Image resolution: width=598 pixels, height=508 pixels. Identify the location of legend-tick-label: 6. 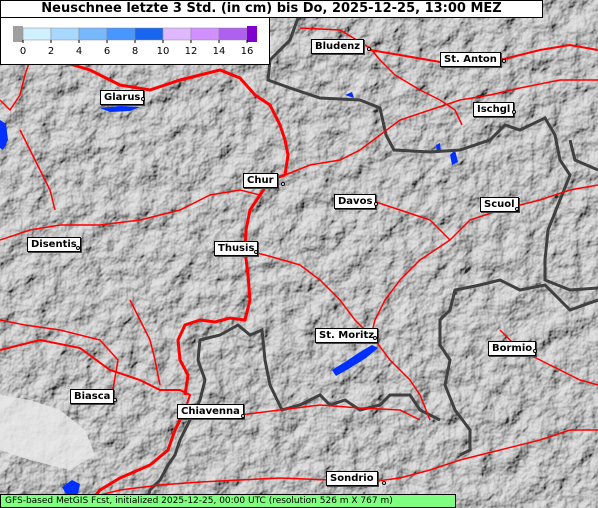
(107, 51).